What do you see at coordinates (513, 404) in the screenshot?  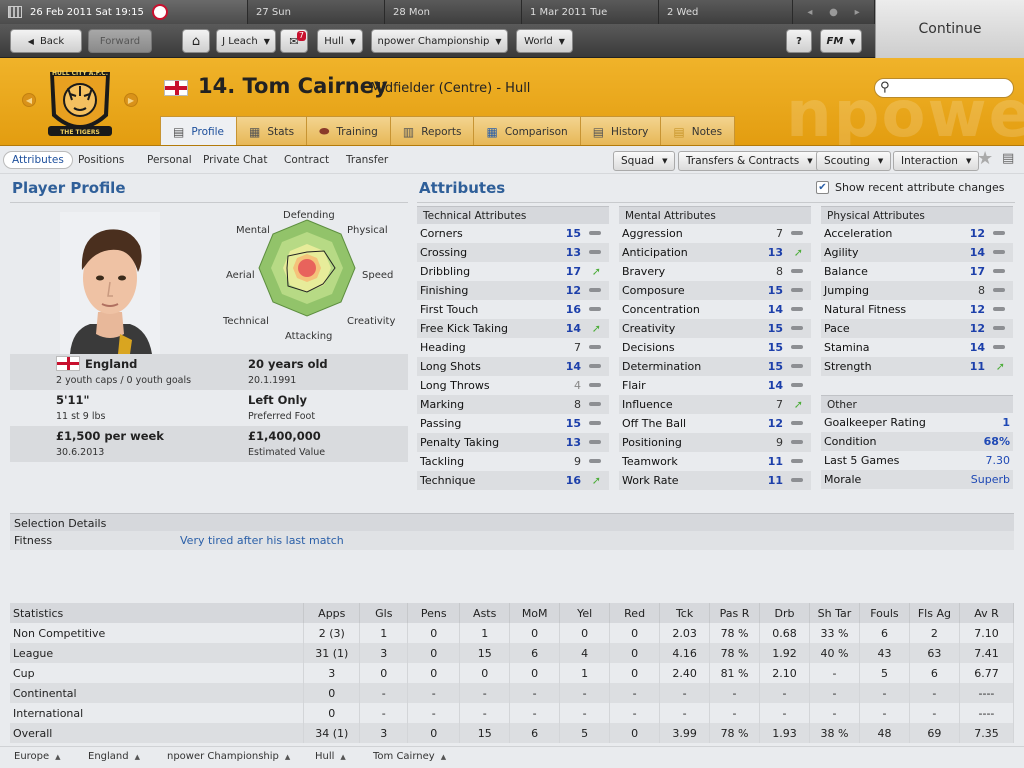 I see `attribute-row: Marking 8` at bounding box center [513, 404].